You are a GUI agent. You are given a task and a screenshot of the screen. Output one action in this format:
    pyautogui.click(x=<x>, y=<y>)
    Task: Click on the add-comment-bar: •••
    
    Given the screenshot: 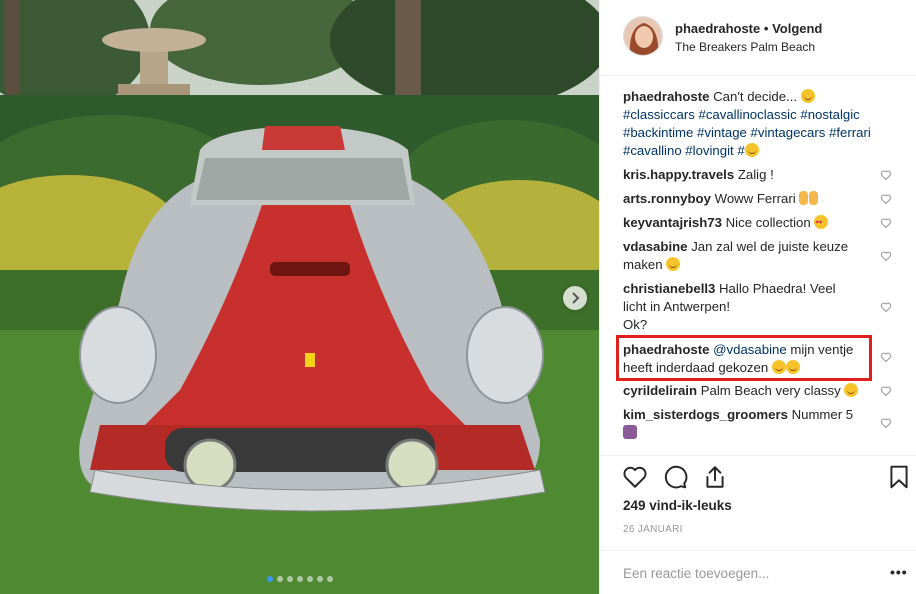 What is the action you would take?
    pyautogui.click(x=758, y=572)
    